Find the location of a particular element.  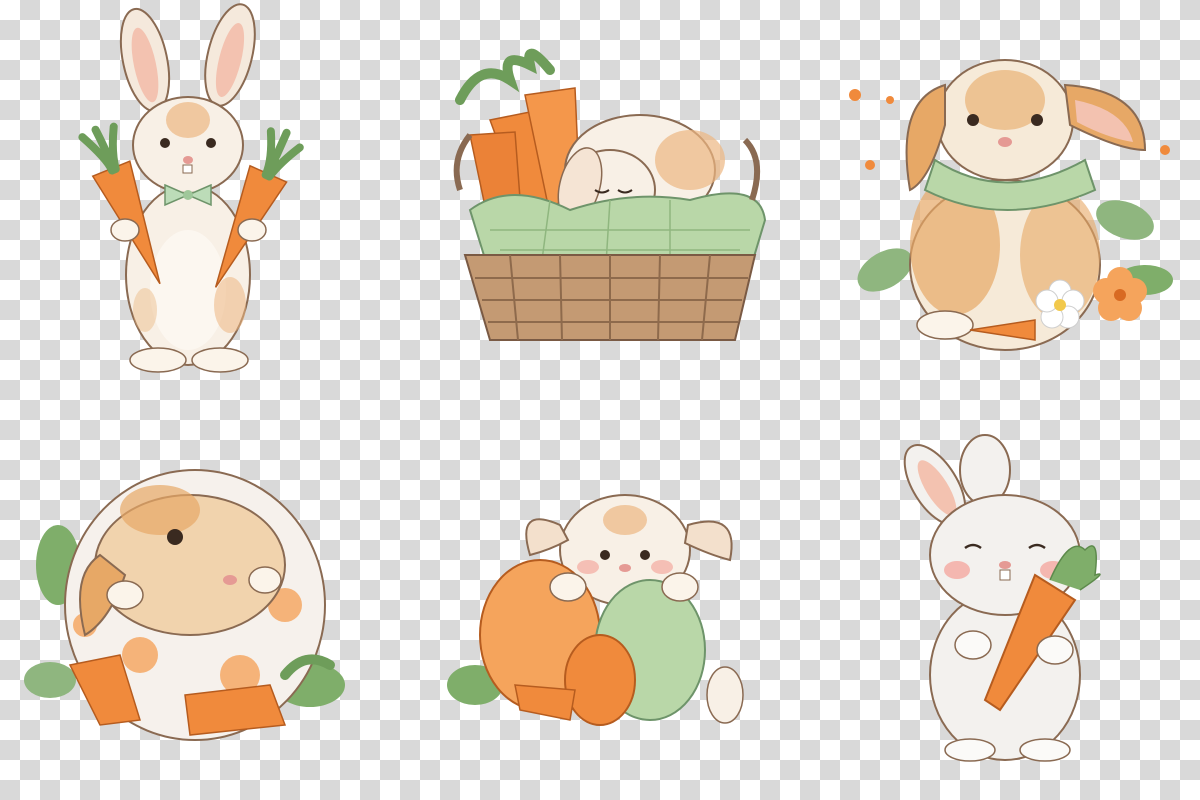

bunny-with-eggs-illustration is located at coordinates (595, 605).